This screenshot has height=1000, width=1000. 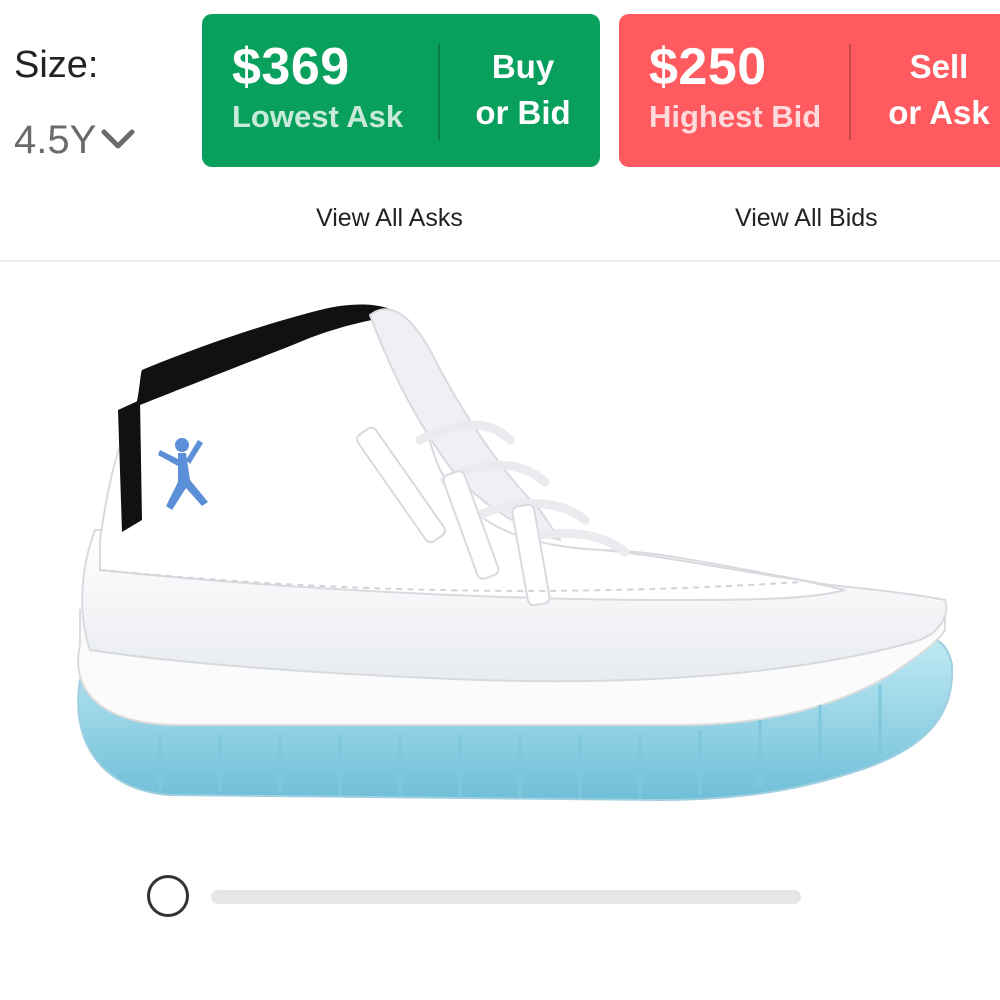 I want to click on size-selector: 4.5Y, so click(x=75, y=140).